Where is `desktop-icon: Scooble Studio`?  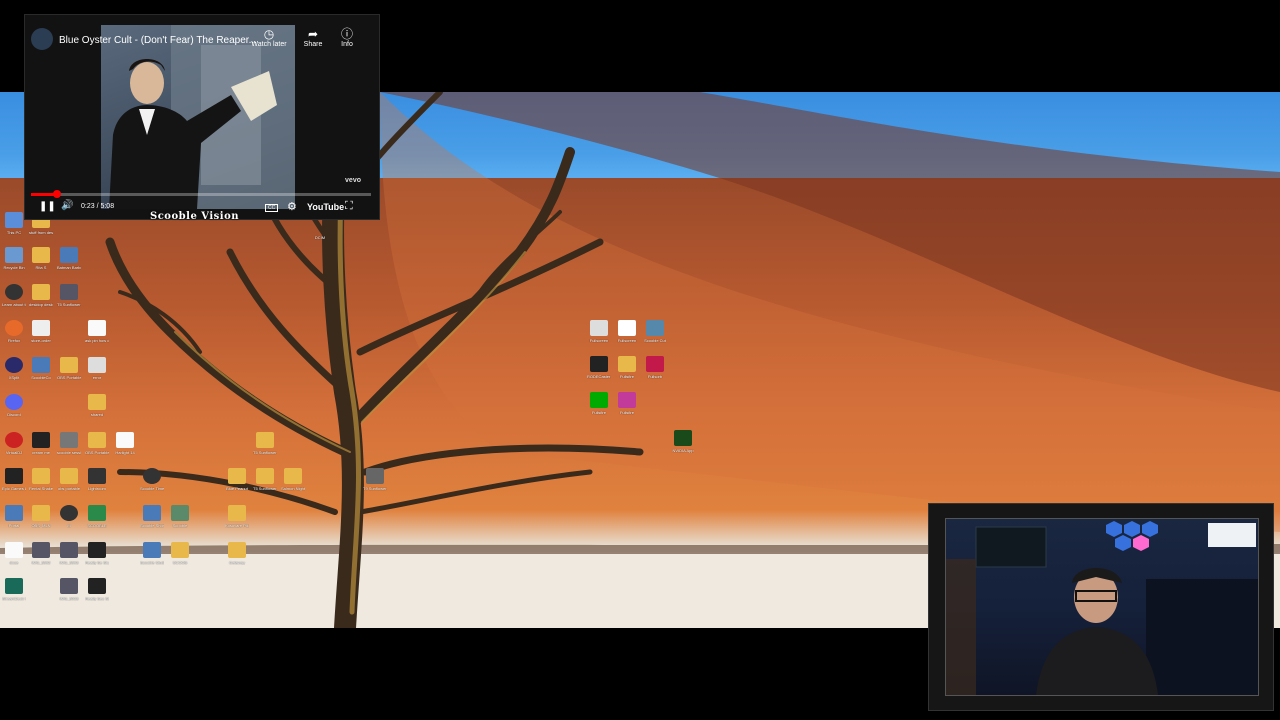 desktop-icon: Scooble Studio is located at coordinates (152, 553).